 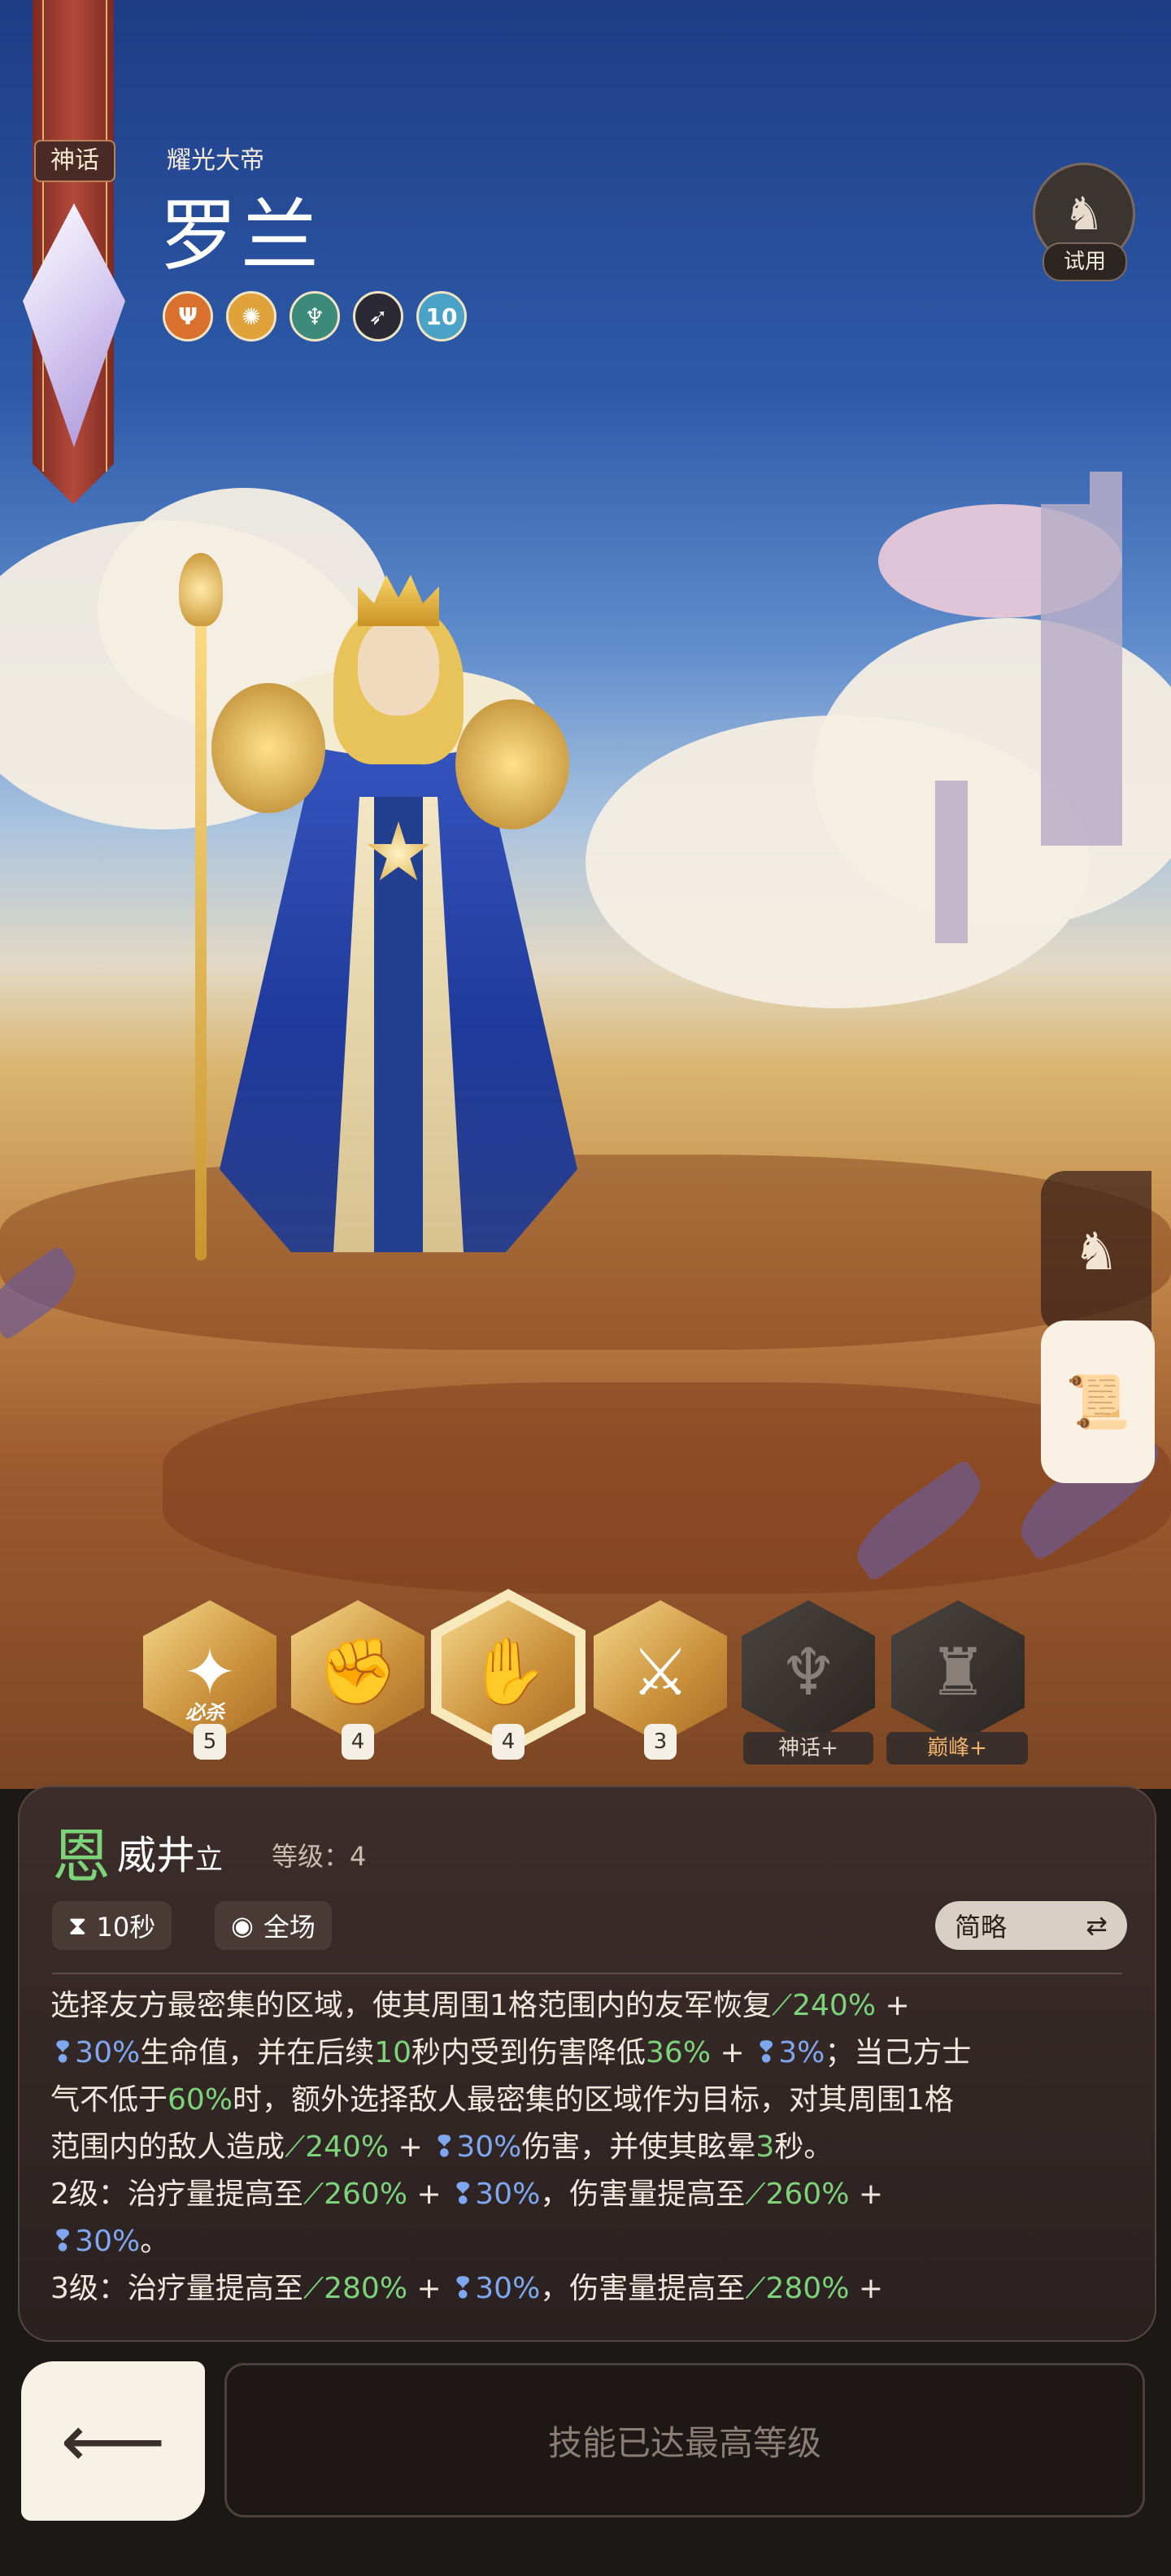 I want to click on level-badge-icon: 10, so click(x=441, y=317).